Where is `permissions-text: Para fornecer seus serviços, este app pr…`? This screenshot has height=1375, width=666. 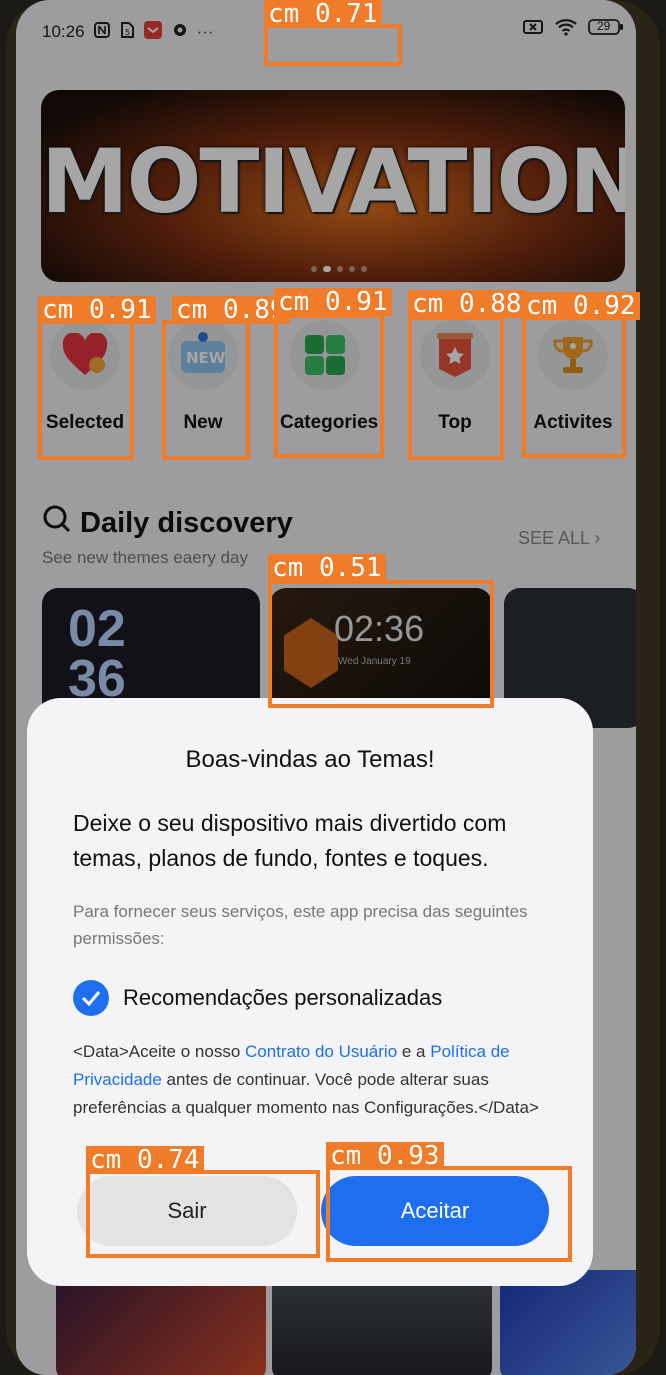 permissions-text: Para fornecer seus serviços, este app pr… is located at coordinates (300, 925).